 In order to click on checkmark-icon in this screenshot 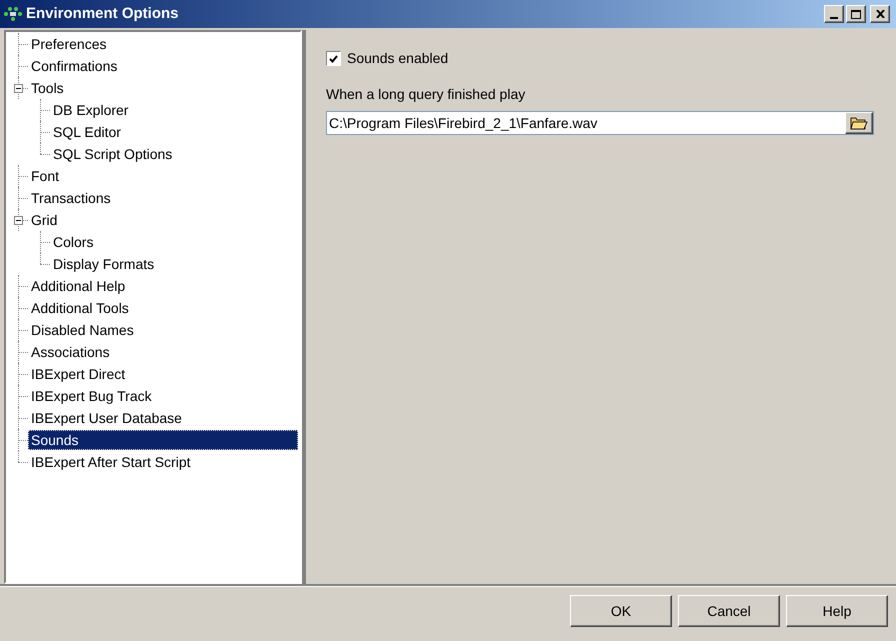, I will do `click(333, 58)`.